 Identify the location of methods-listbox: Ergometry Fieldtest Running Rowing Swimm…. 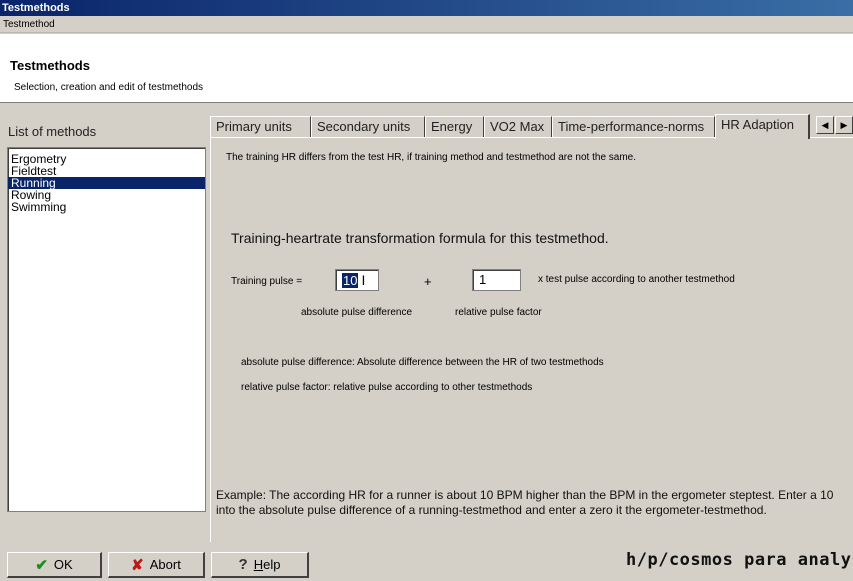
(106, 329).